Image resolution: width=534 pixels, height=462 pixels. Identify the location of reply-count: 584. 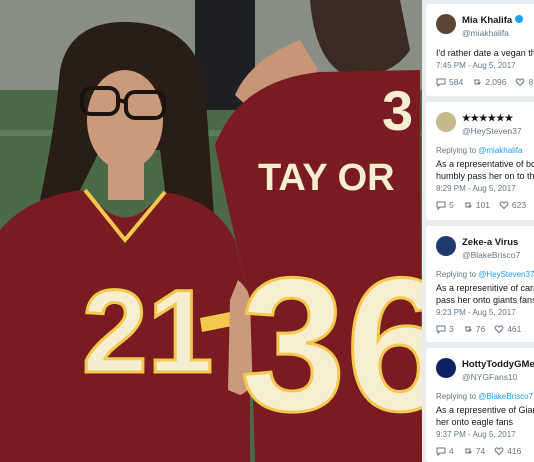
(456, 82).